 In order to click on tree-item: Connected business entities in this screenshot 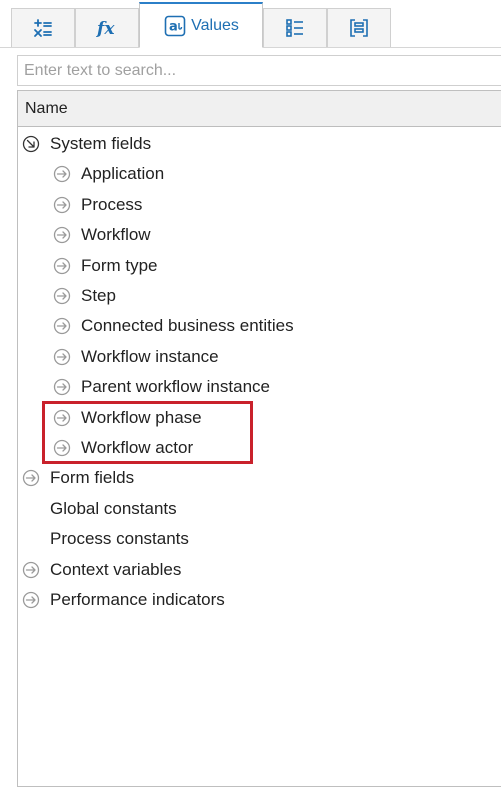, I will do `click(173, 326)`.